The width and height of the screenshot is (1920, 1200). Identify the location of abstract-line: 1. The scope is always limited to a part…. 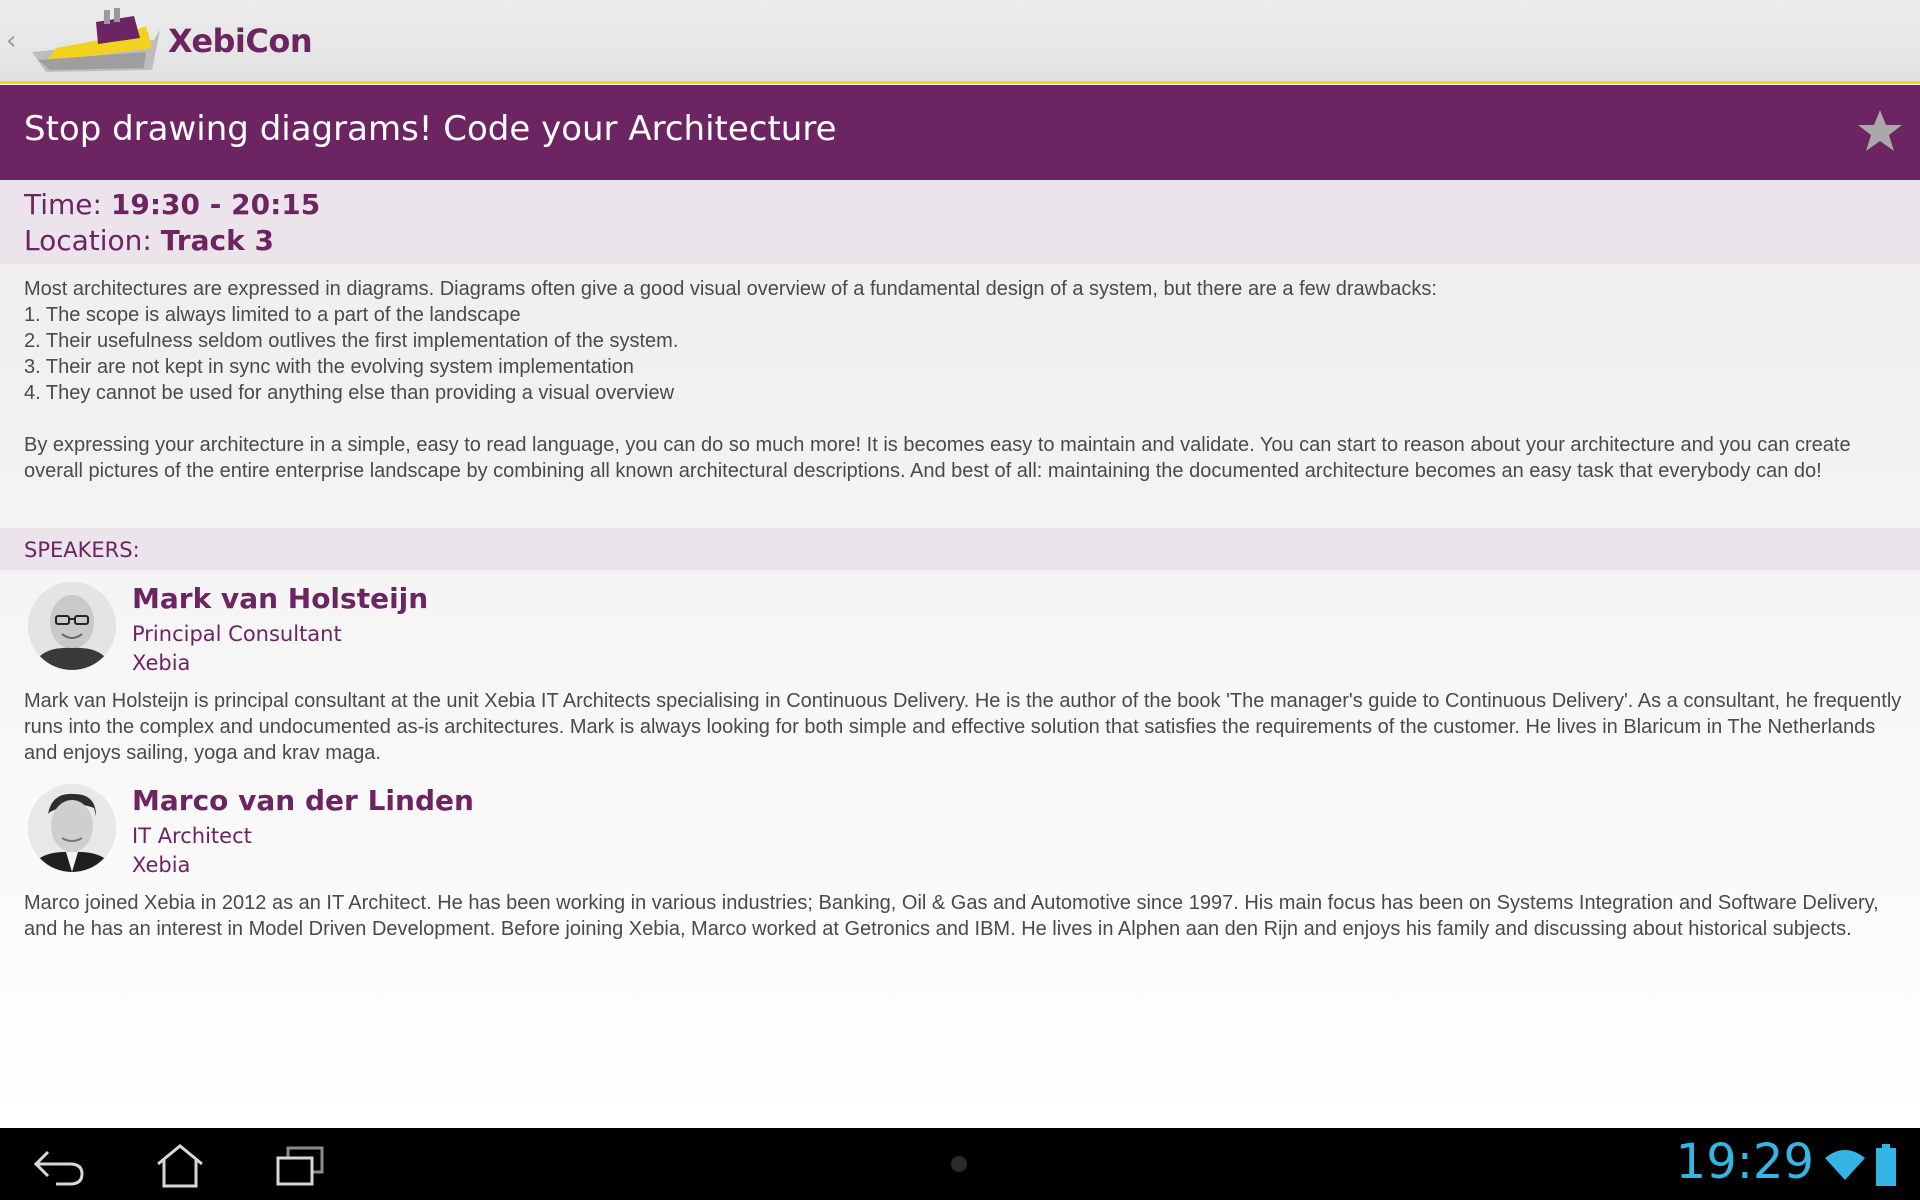
(272, 315).